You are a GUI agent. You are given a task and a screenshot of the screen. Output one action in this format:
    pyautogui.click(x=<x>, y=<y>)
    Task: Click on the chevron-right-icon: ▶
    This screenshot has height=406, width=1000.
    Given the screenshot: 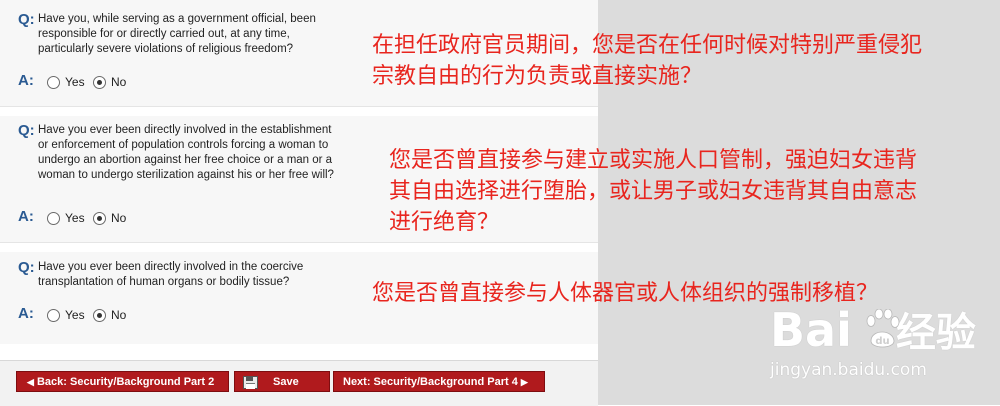 What is the action you would take?
    pyautogui.click(x=524, y=382)
    